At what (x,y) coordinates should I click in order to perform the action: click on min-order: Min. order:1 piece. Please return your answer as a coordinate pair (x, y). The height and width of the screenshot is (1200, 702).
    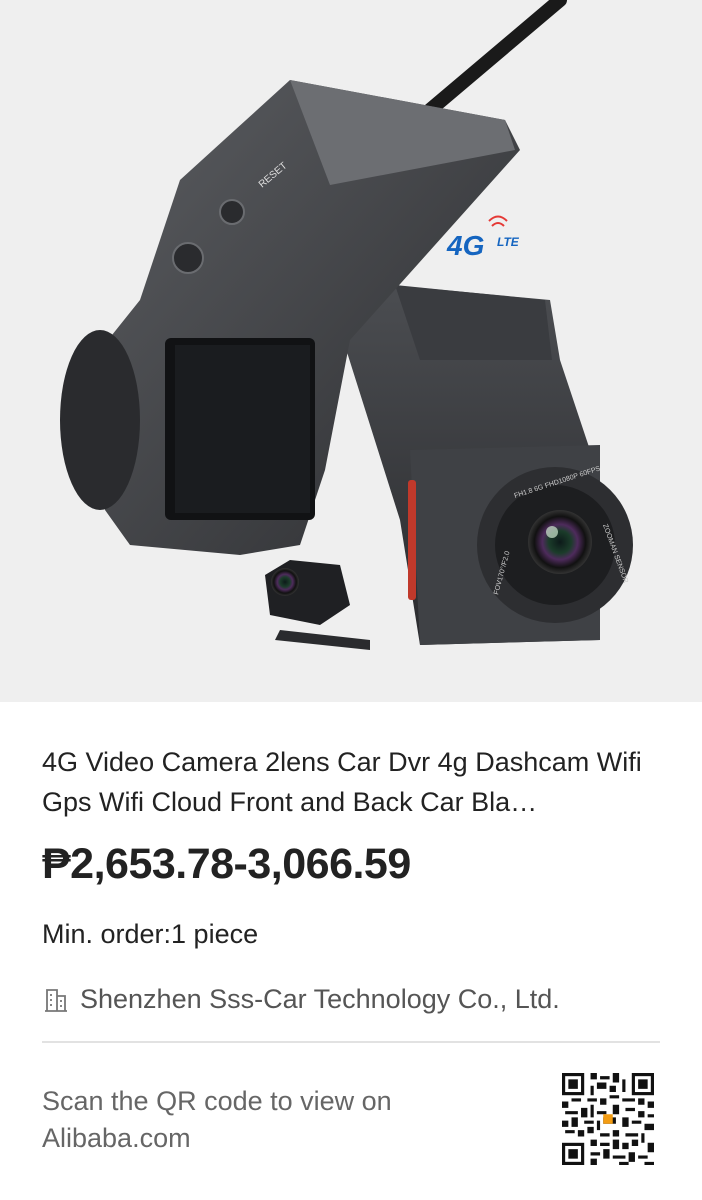
    Looking at the image, I should click on (150, 934).